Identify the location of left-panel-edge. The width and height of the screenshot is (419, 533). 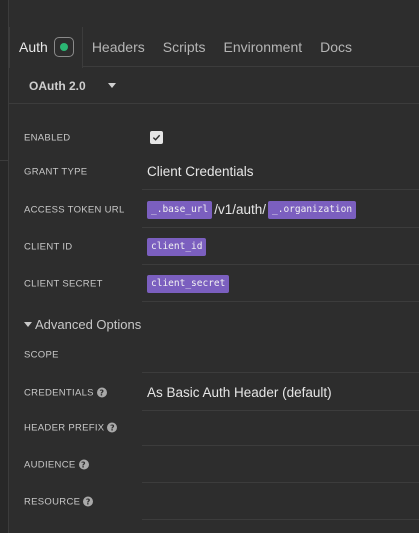
(4, 266).